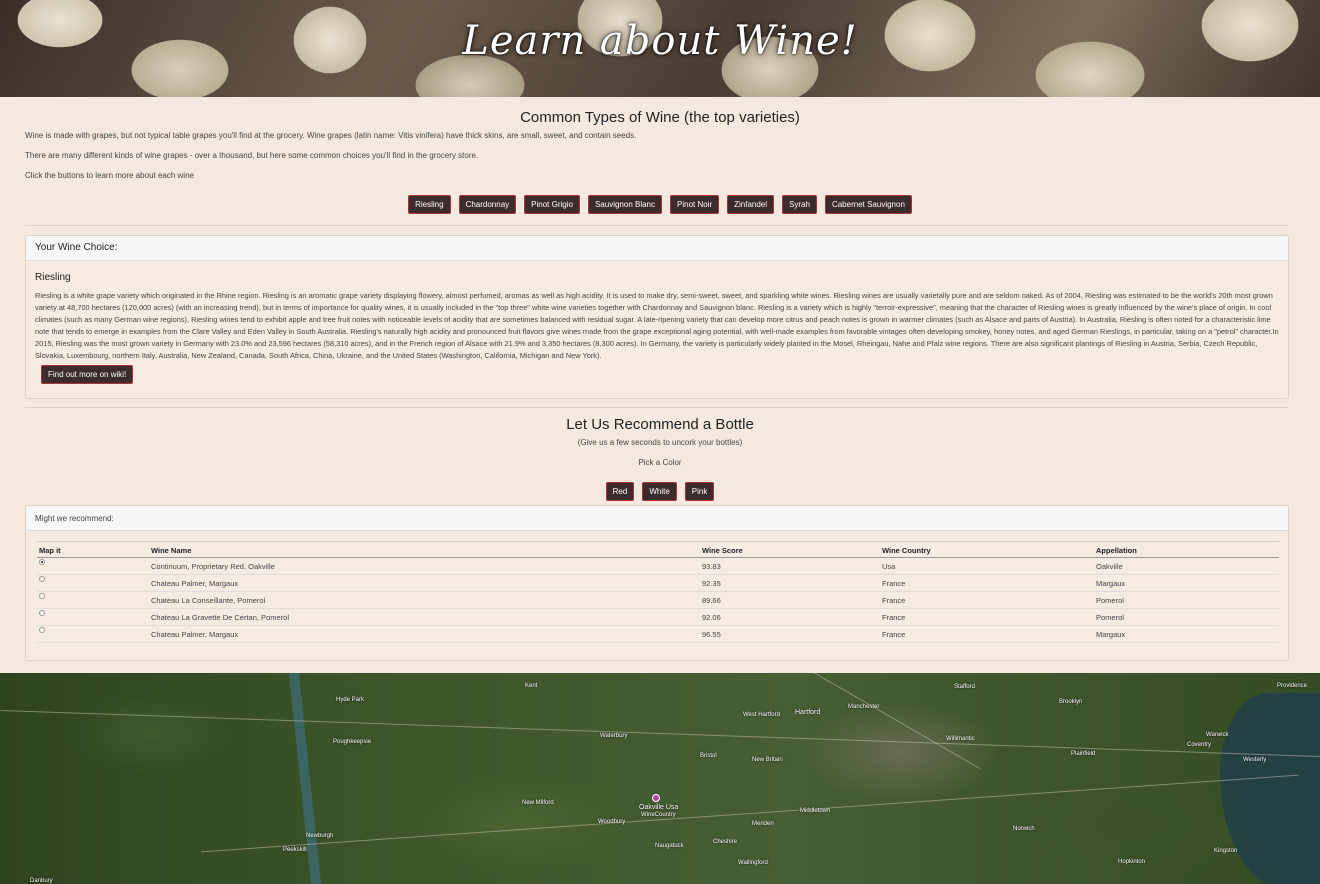 This screenshot has height=884, width=1320. What do you see at coordinates (669, 846) in the screenshot?
I see `map-label: Naugatuck` at bounding box center [669, 846].